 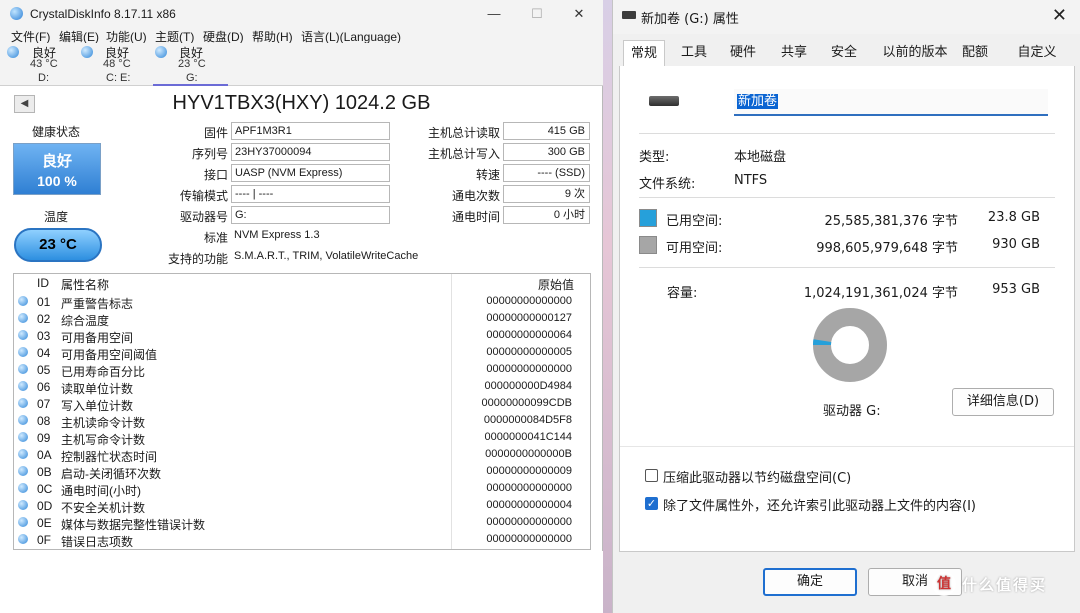 I want to click on header-id: ID, so click(x=43, y=283).